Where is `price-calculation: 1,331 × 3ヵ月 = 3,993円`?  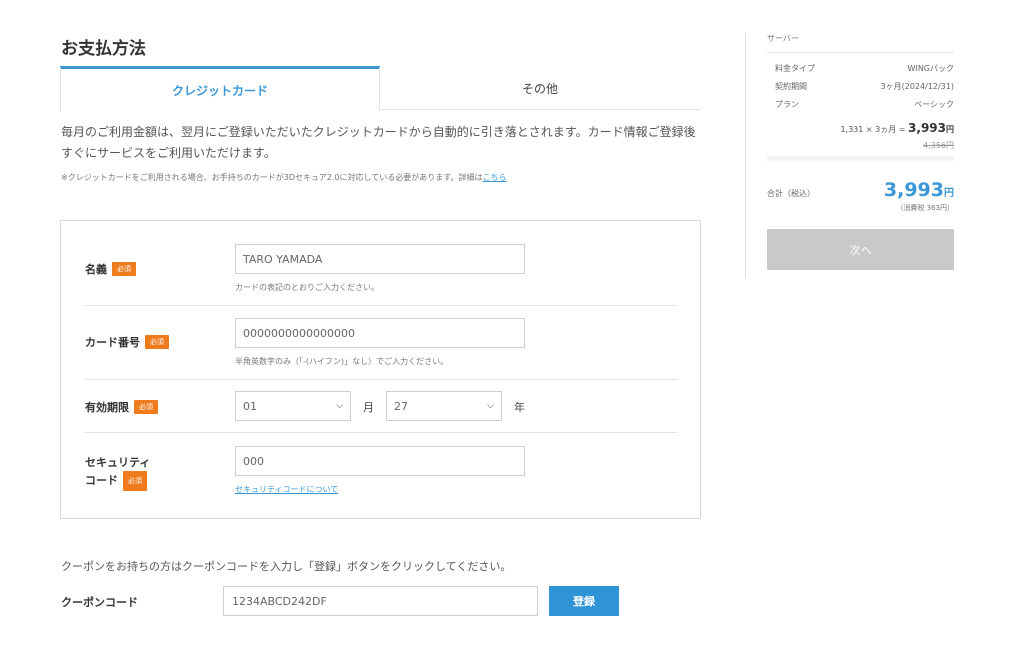 price-calculation: 1,331 × 3ヵ月 = 3,993円 is located at coordinates (860, 128).